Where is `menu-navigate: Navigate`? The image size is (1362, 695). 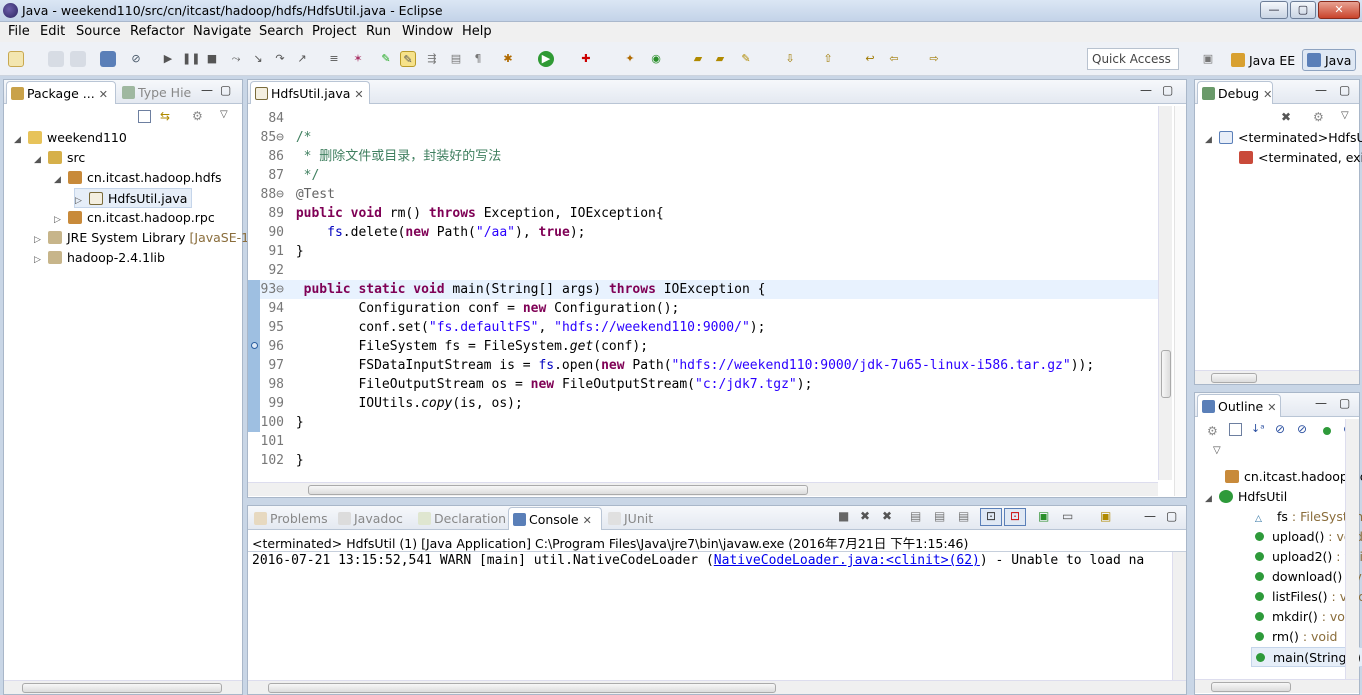
menu-navigate: Navigate is located at coordinates (222, 31).